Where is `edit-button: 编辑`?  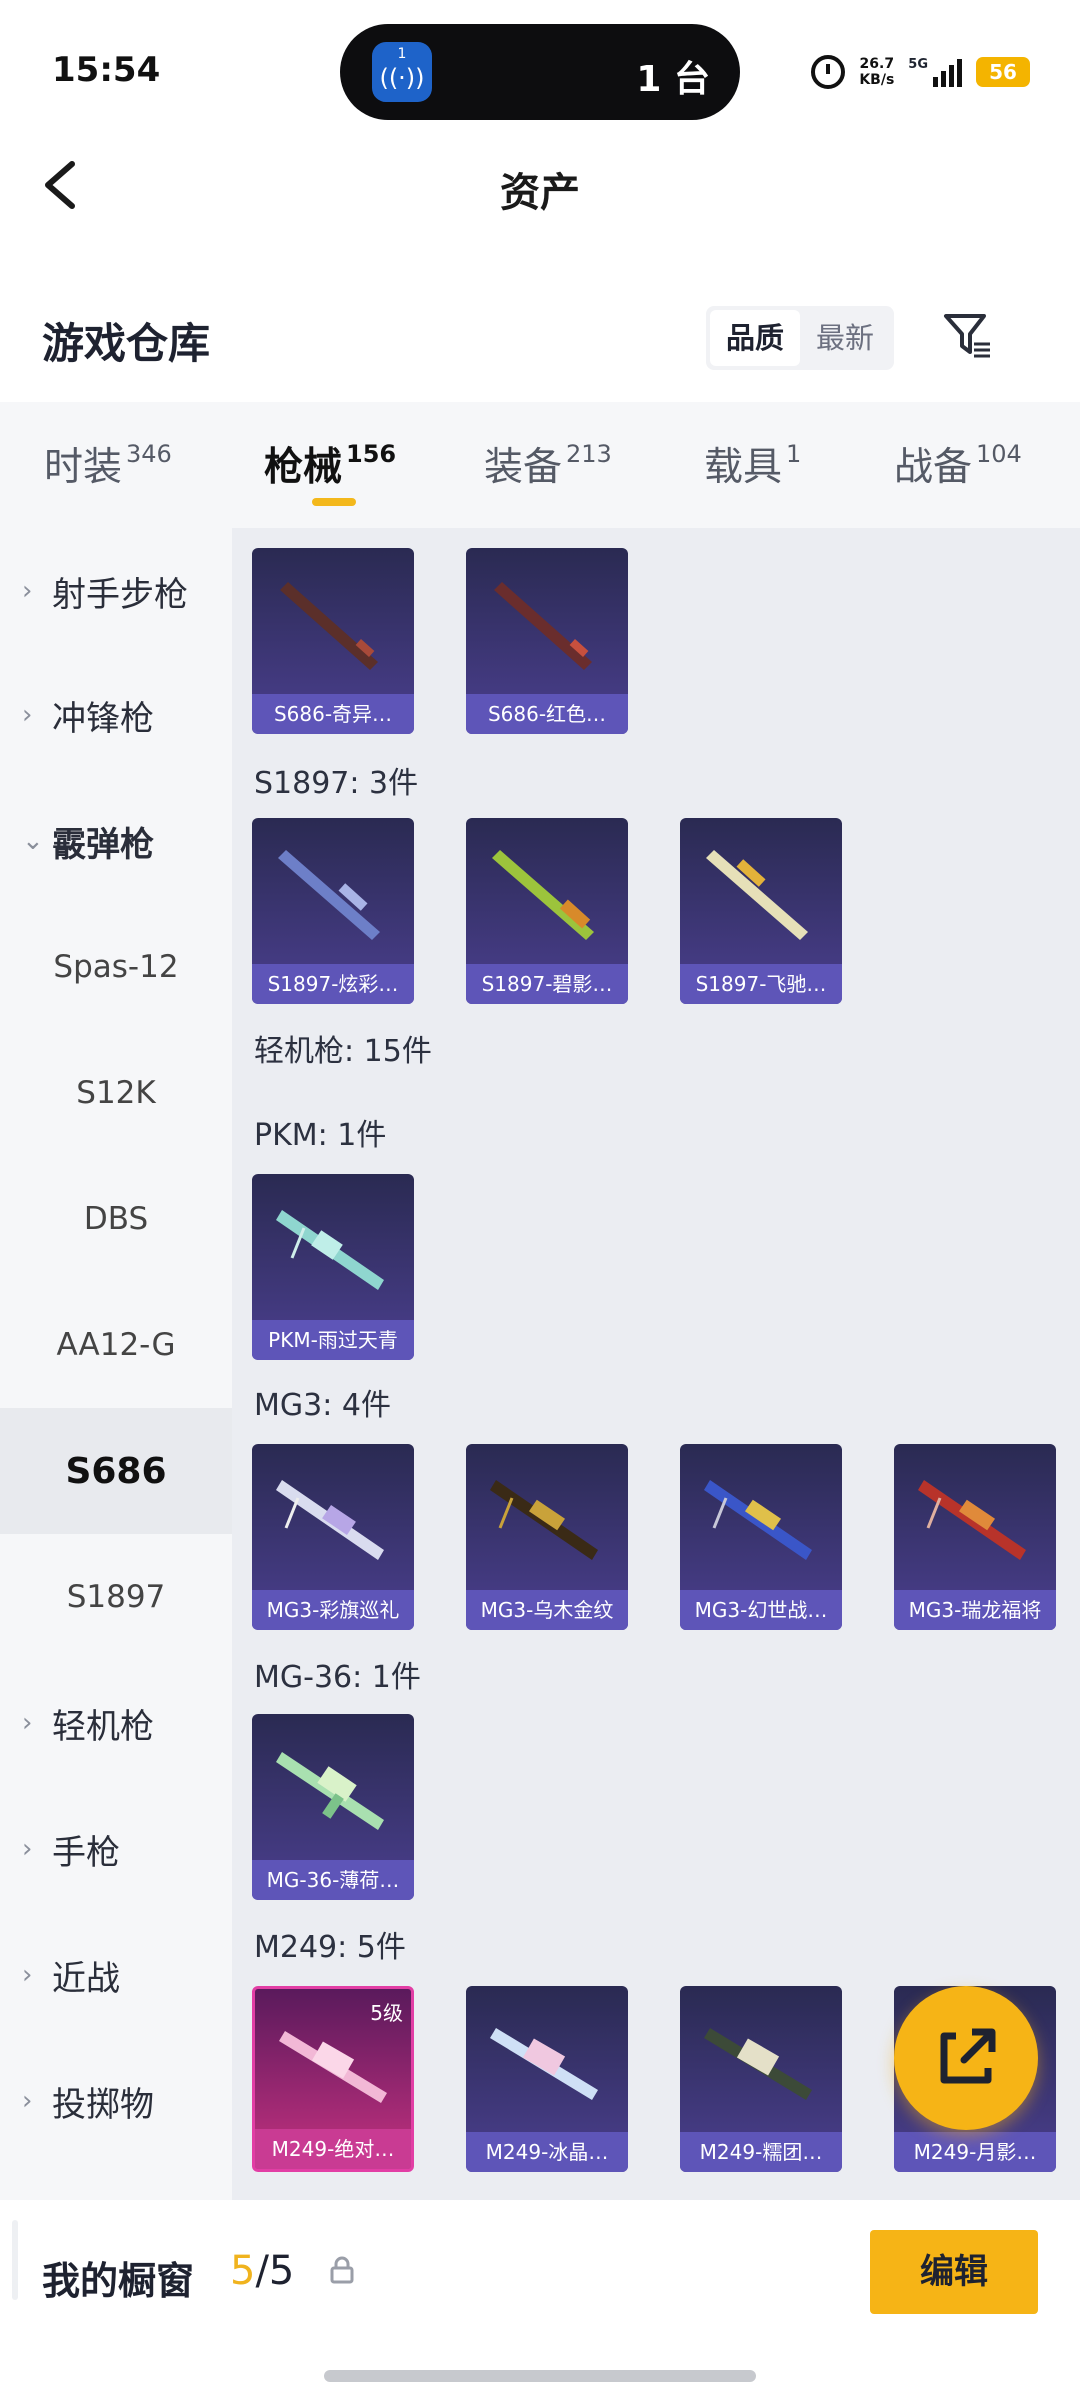
edit-button: 编辑 is located at coordinates (954, 2272).